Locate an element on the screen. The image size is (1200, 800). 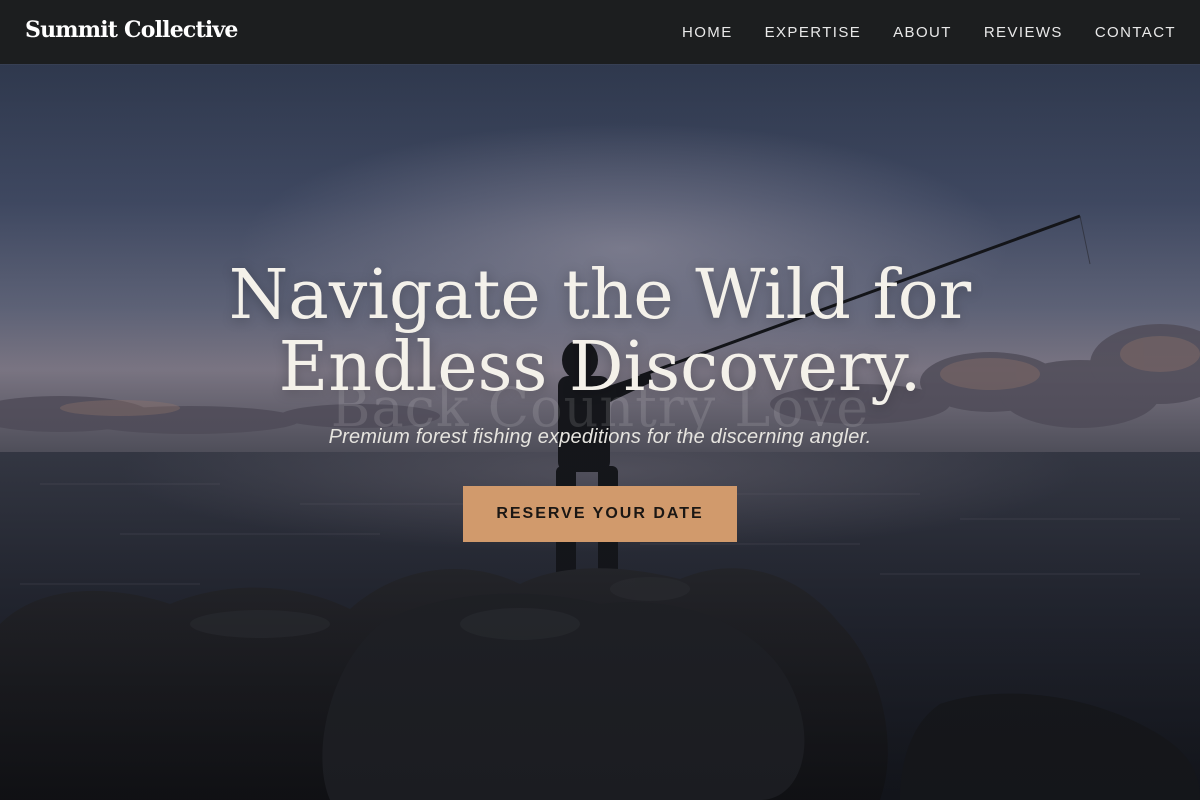
nav-link-reviews: REVIEWS is located at coordinates (1023, 32).